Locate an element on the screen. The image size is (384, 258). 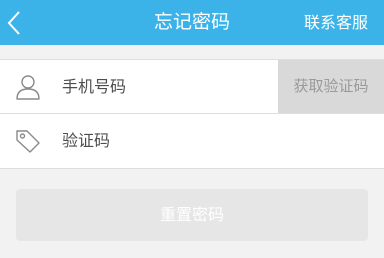
chevron-left-icon is located at coordinates (13, 23).